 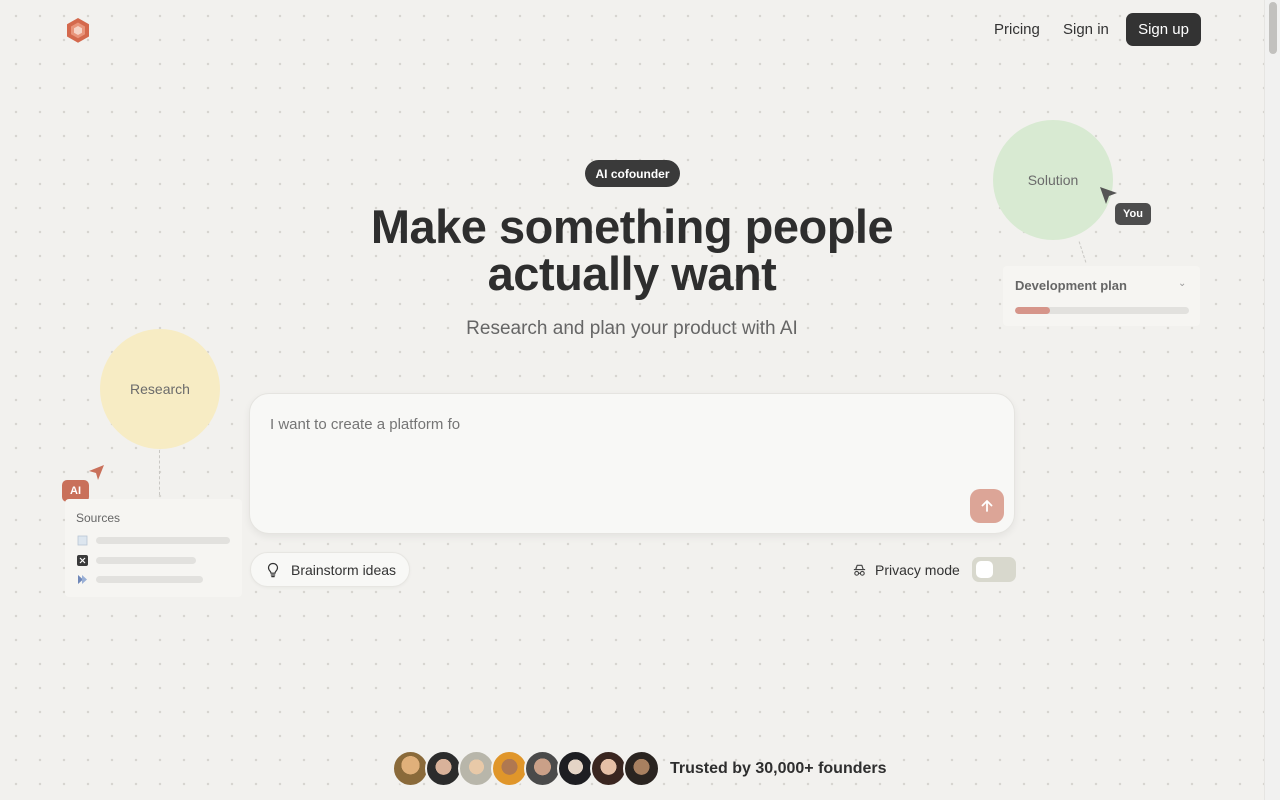 What do you see at coordinates (632, 173) in the screenshot?
I see `ai-cofounder-badge: AI cofounder` at bounding box center [632, 173].